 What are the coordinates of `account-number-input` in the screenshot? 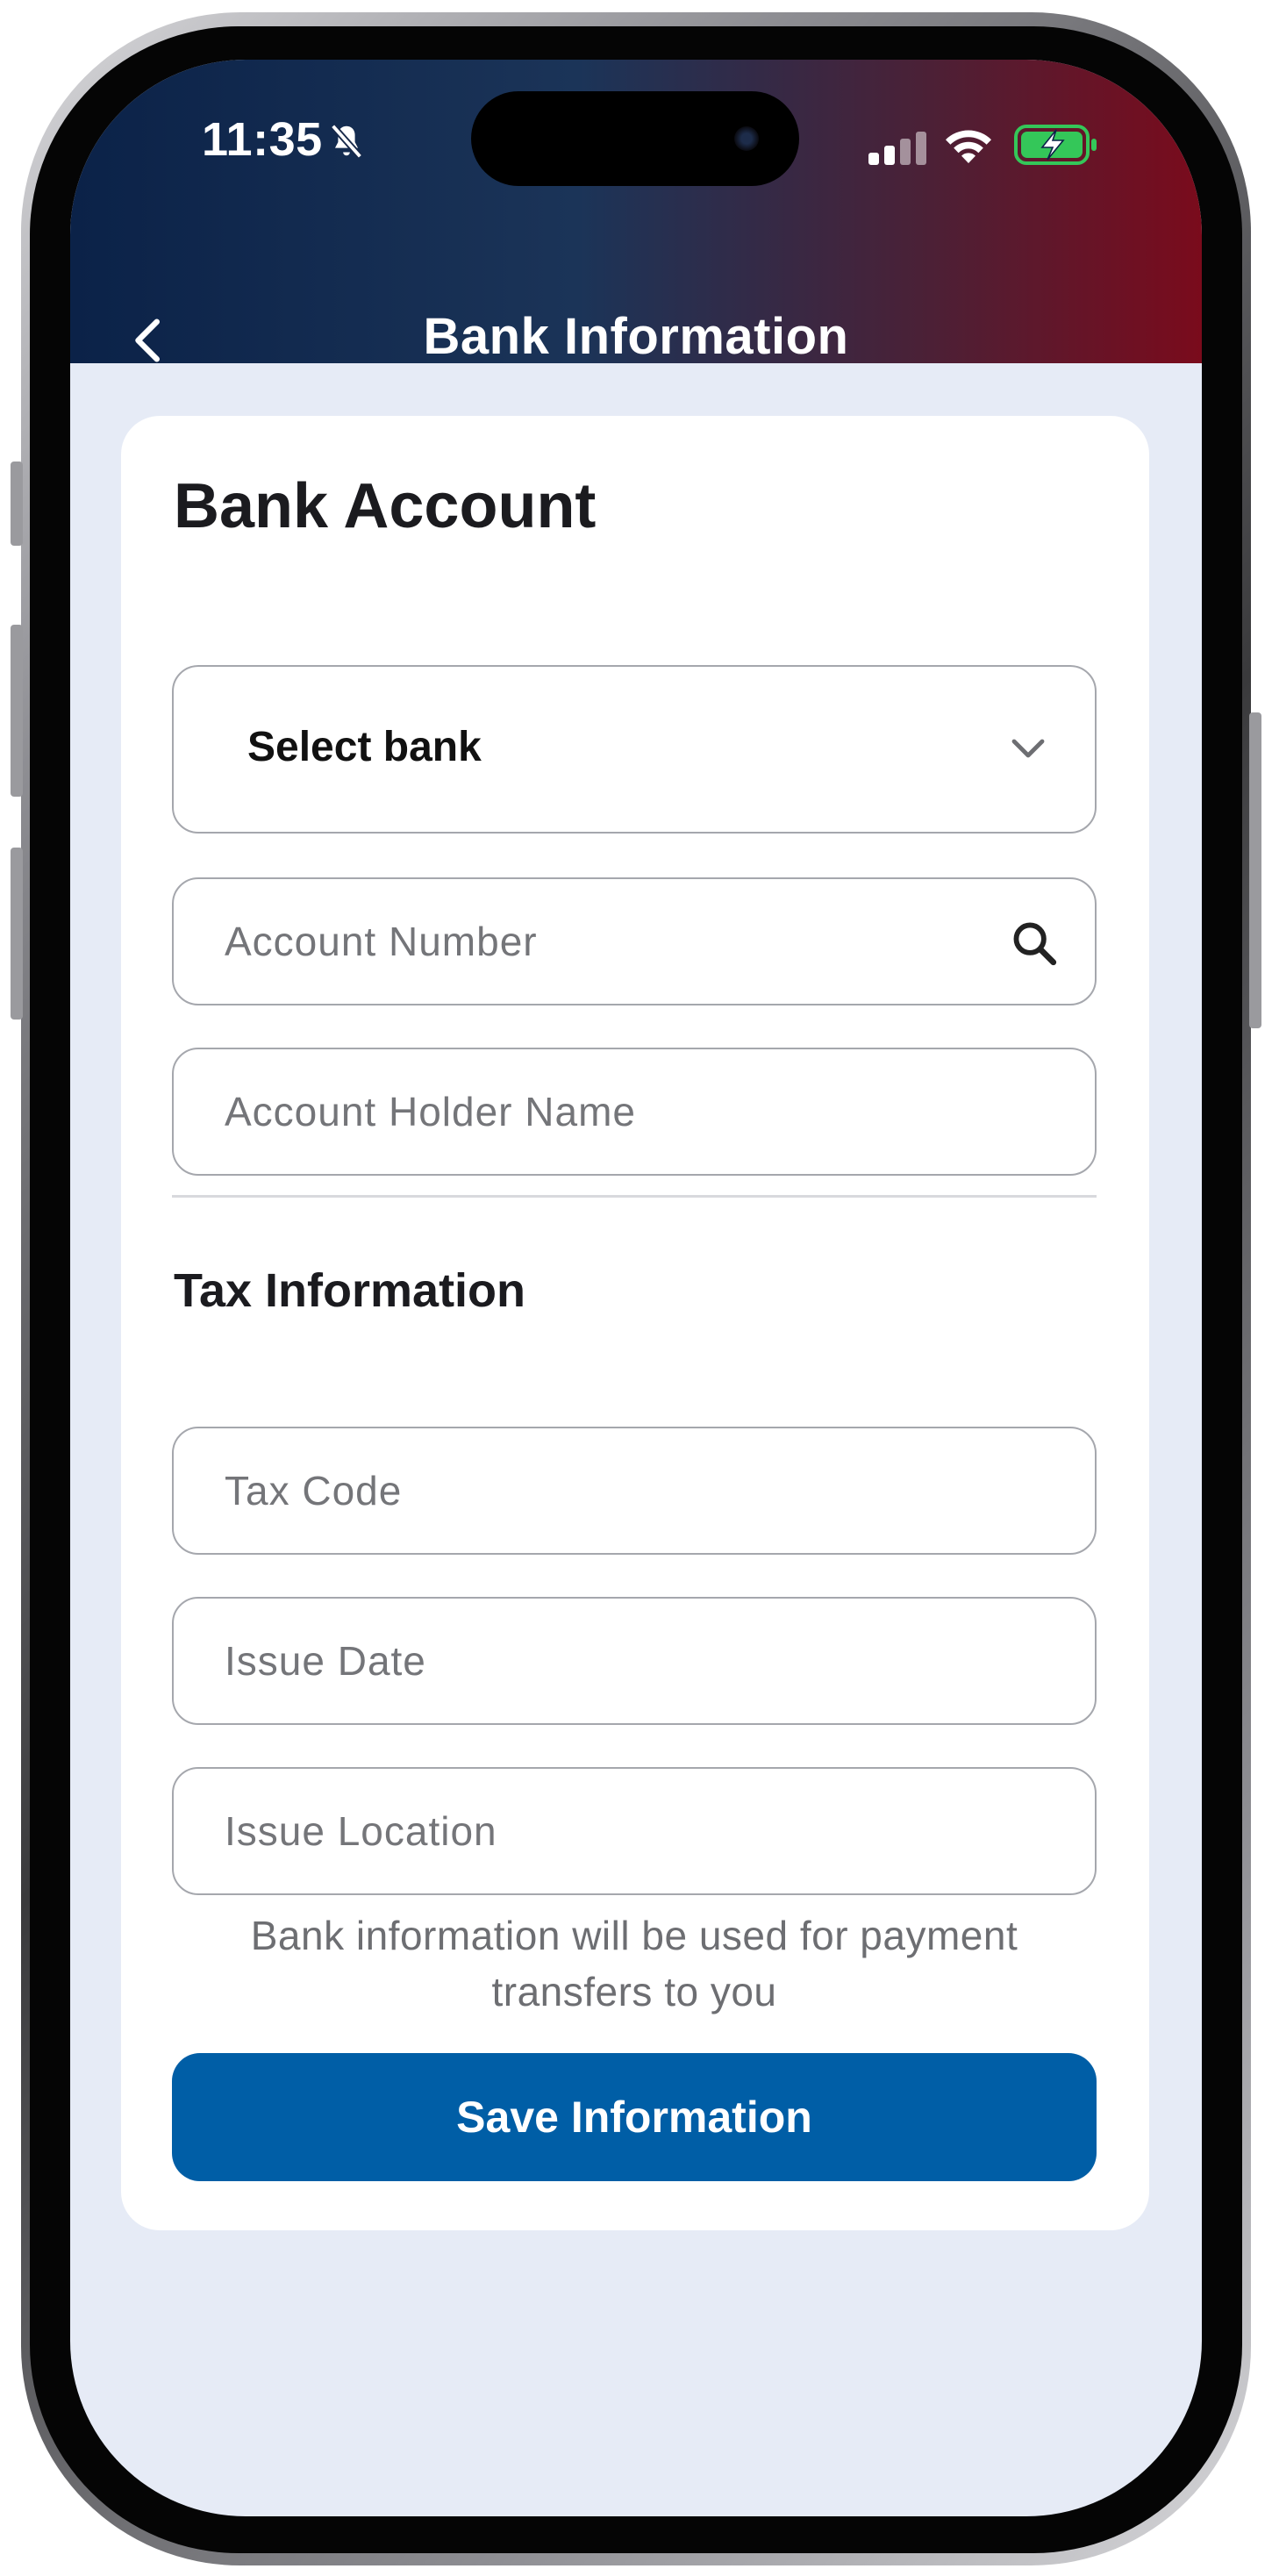 It's located at (634, 941).